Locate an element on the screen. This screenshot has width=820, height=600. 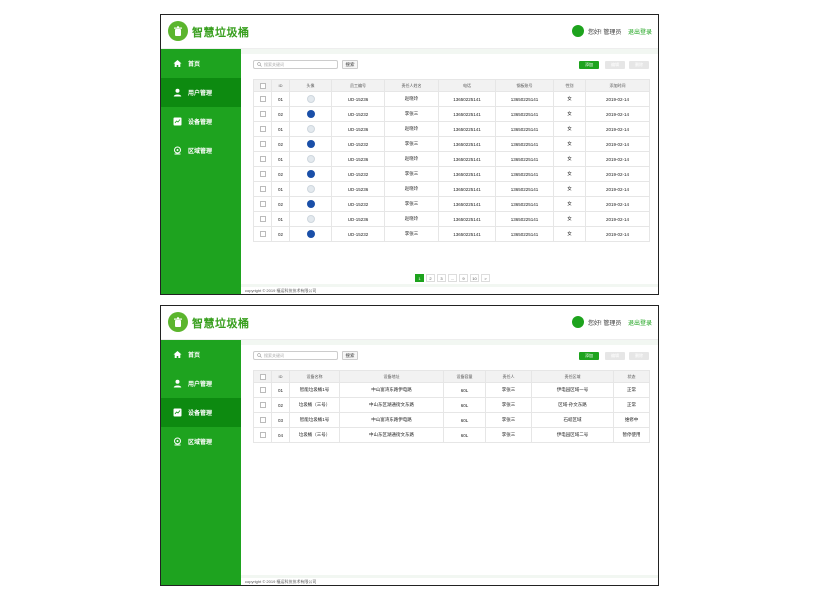
page-button: 10 is located at coordinates (474, 278).